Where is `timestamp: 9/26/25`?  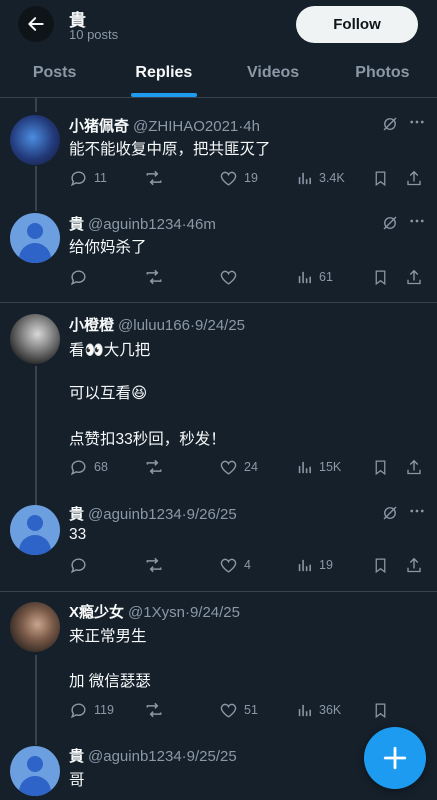 timestamp: 9/26/25 is located at coordinates (212, 514).